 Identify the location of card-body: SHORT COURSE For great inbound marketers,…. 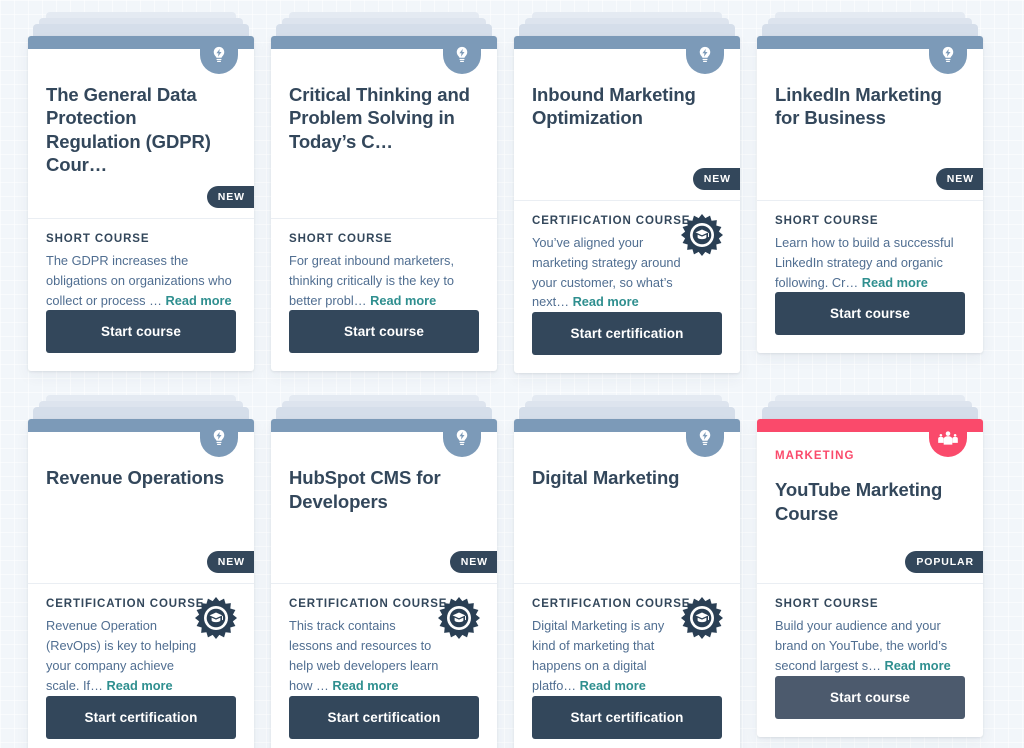
(384, 295).